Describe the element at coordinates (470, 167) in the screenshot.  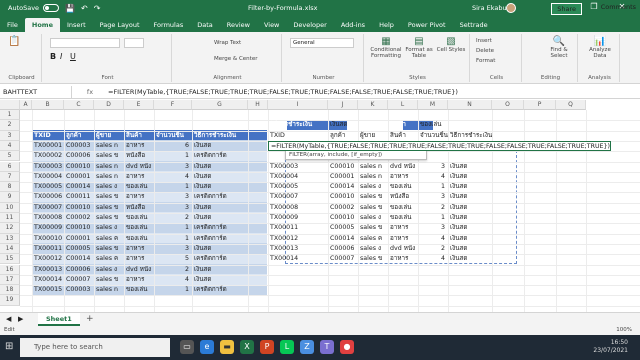
I see `result-cell: เงินสด` at that location.